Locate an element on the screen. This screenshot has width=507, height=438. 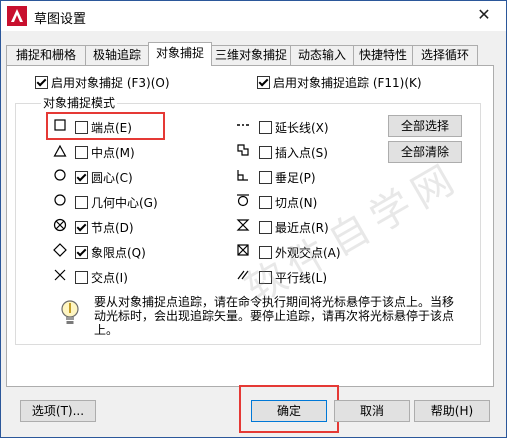
tab-polar-tracking: 极轴追踪 is located at coordinates (117, 55).